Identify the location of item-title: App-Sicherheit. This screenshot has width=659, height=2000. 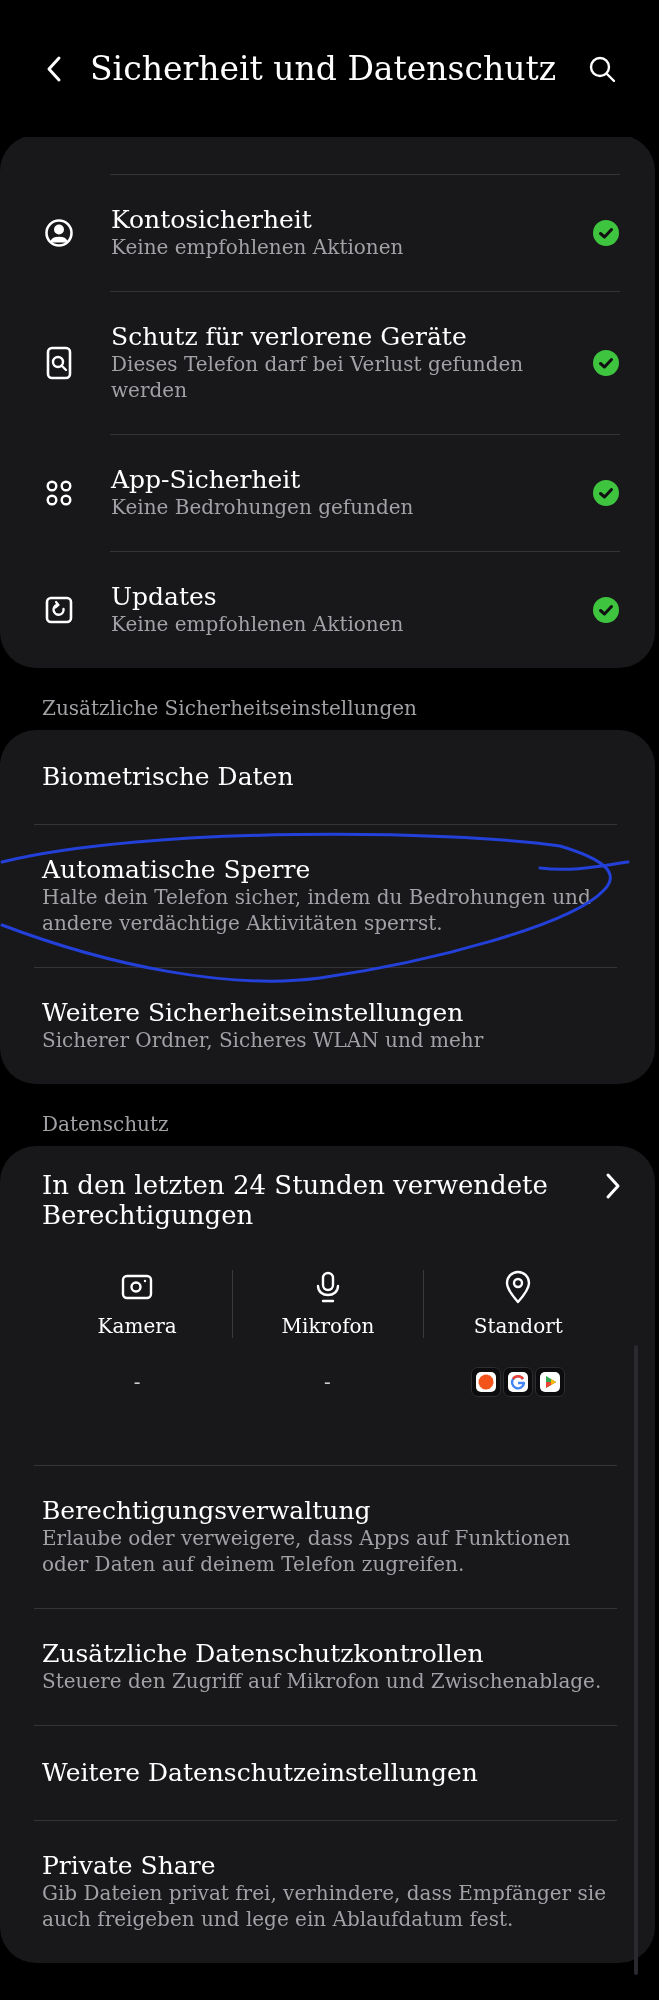
(206, 480).